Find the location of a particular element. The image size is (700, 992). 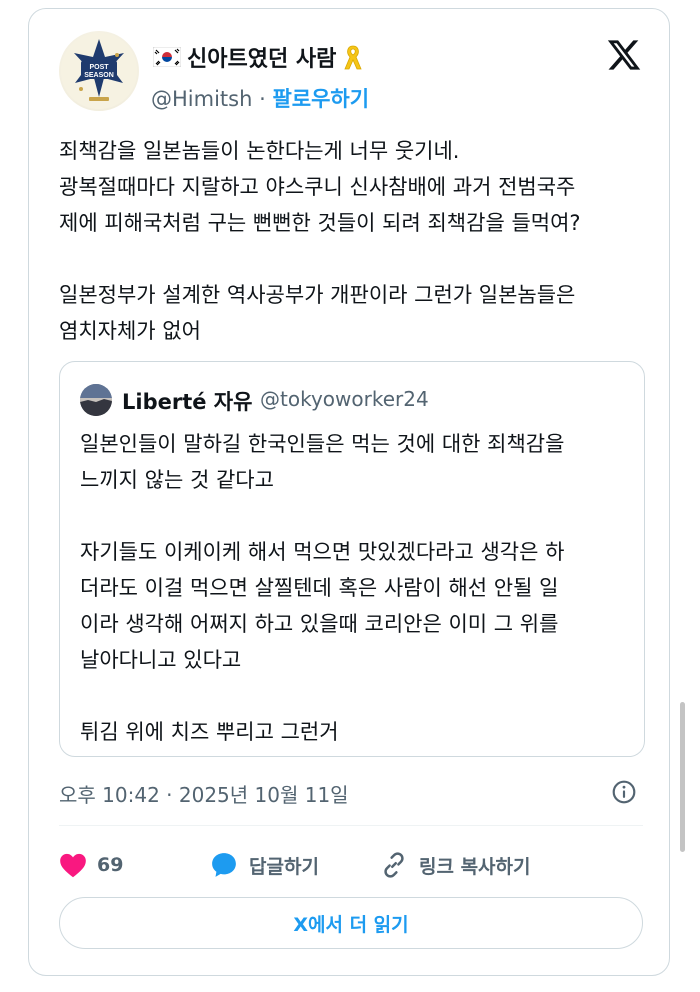

divider is located at coordinates (351, 825).